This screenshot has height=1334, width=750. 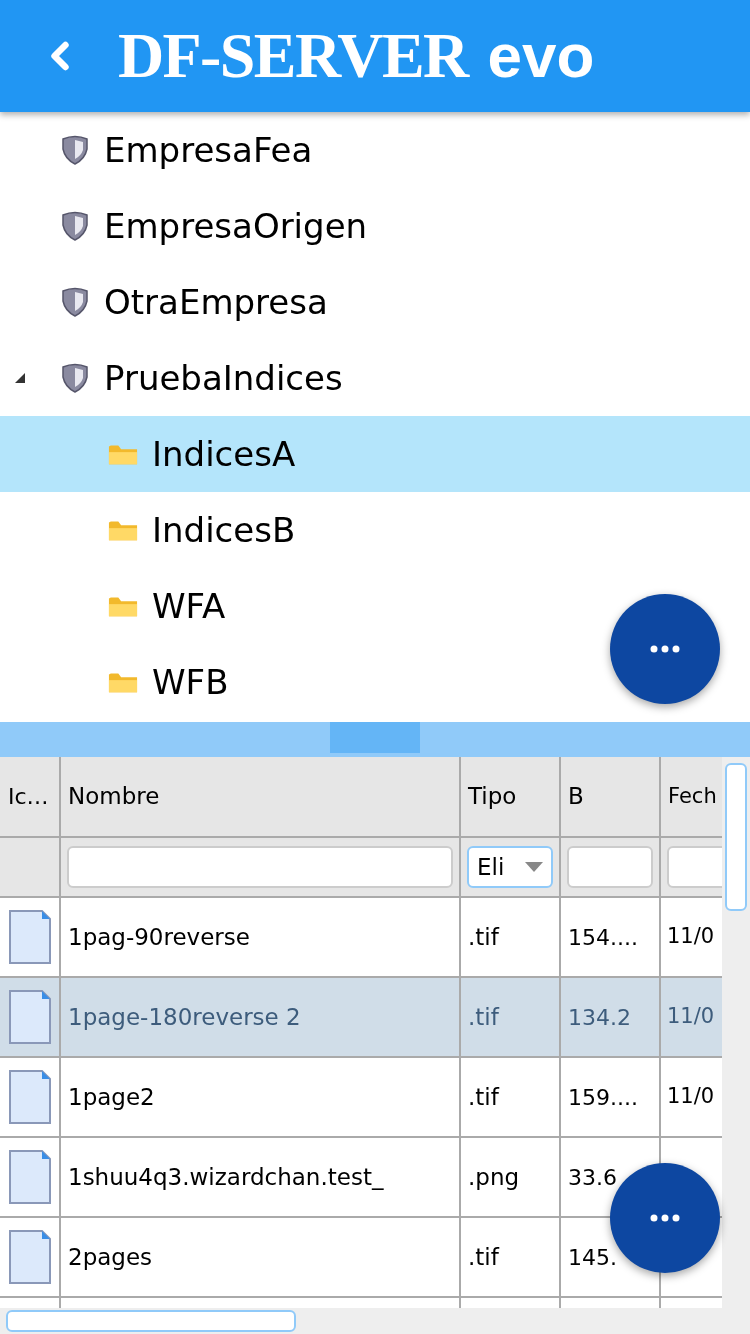 What do you see at coordinates (541, 56) in the screenshot?
I see `logo-suffix: evo` at bounding box center [541, 56].